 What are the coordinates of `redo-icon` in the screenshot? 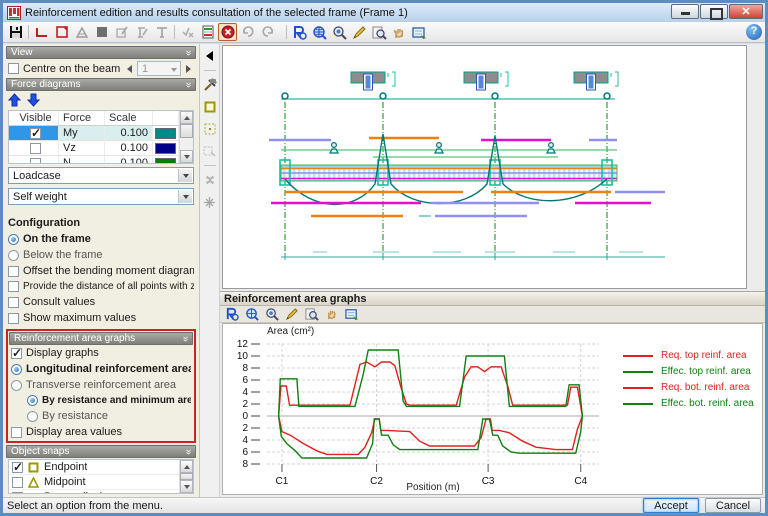 It's located at (267, 32).